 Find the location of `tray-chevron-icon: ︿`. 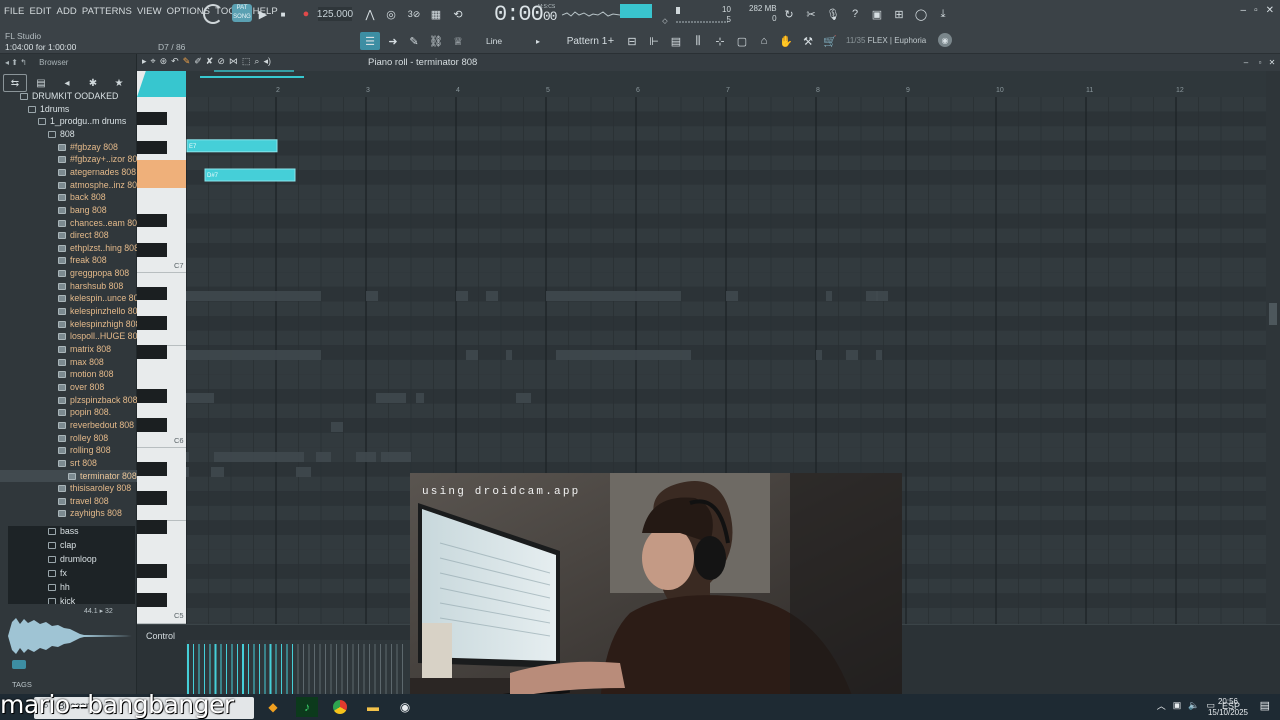

tray-chevron-icon: ︿ is located at coordinates (1161, 705).